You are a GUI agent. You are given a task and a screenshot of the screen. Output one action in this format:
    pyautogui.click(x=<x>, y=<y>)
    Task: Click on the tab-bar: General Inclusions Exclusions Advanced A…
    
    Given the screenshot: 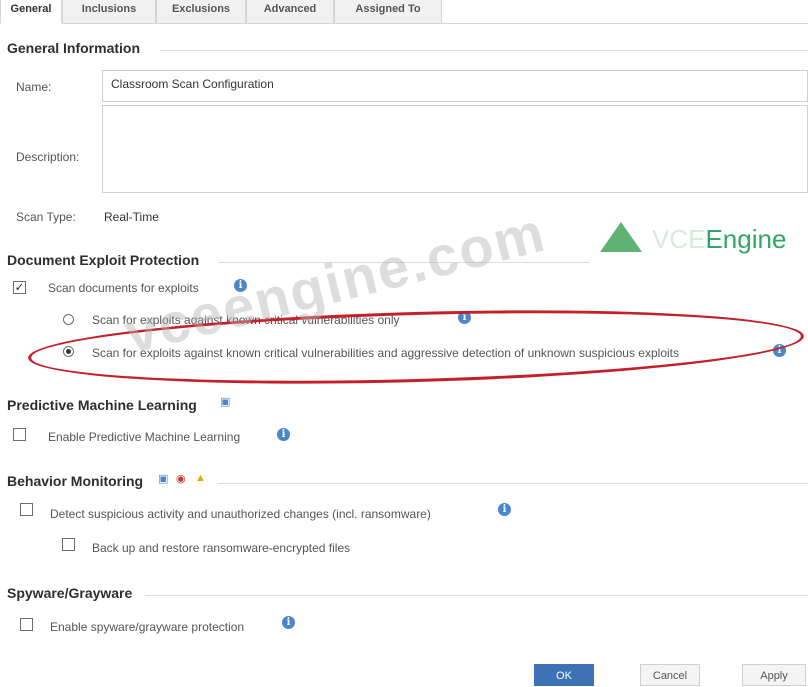 What is the action you would take?
    pyautogui.click(x=404, y=12)
    